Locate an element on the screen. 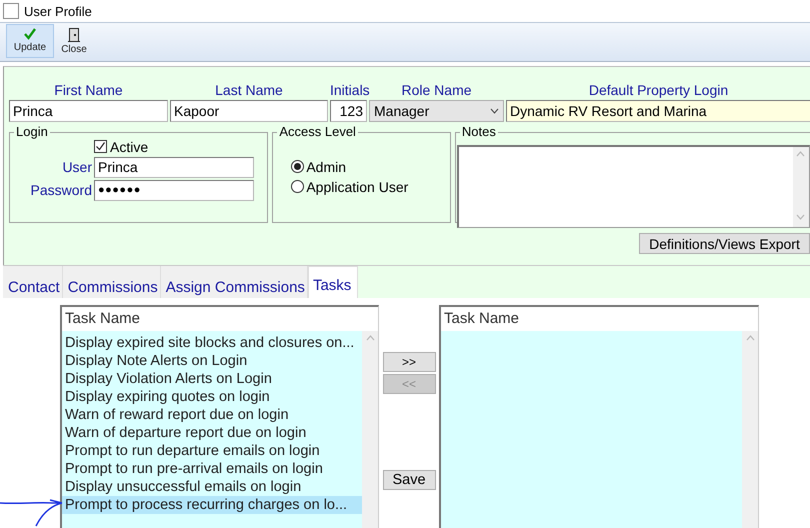 The image size is (810, 528). list-item: Prompt to run departure emails on login is located at coordinates (212, 451).